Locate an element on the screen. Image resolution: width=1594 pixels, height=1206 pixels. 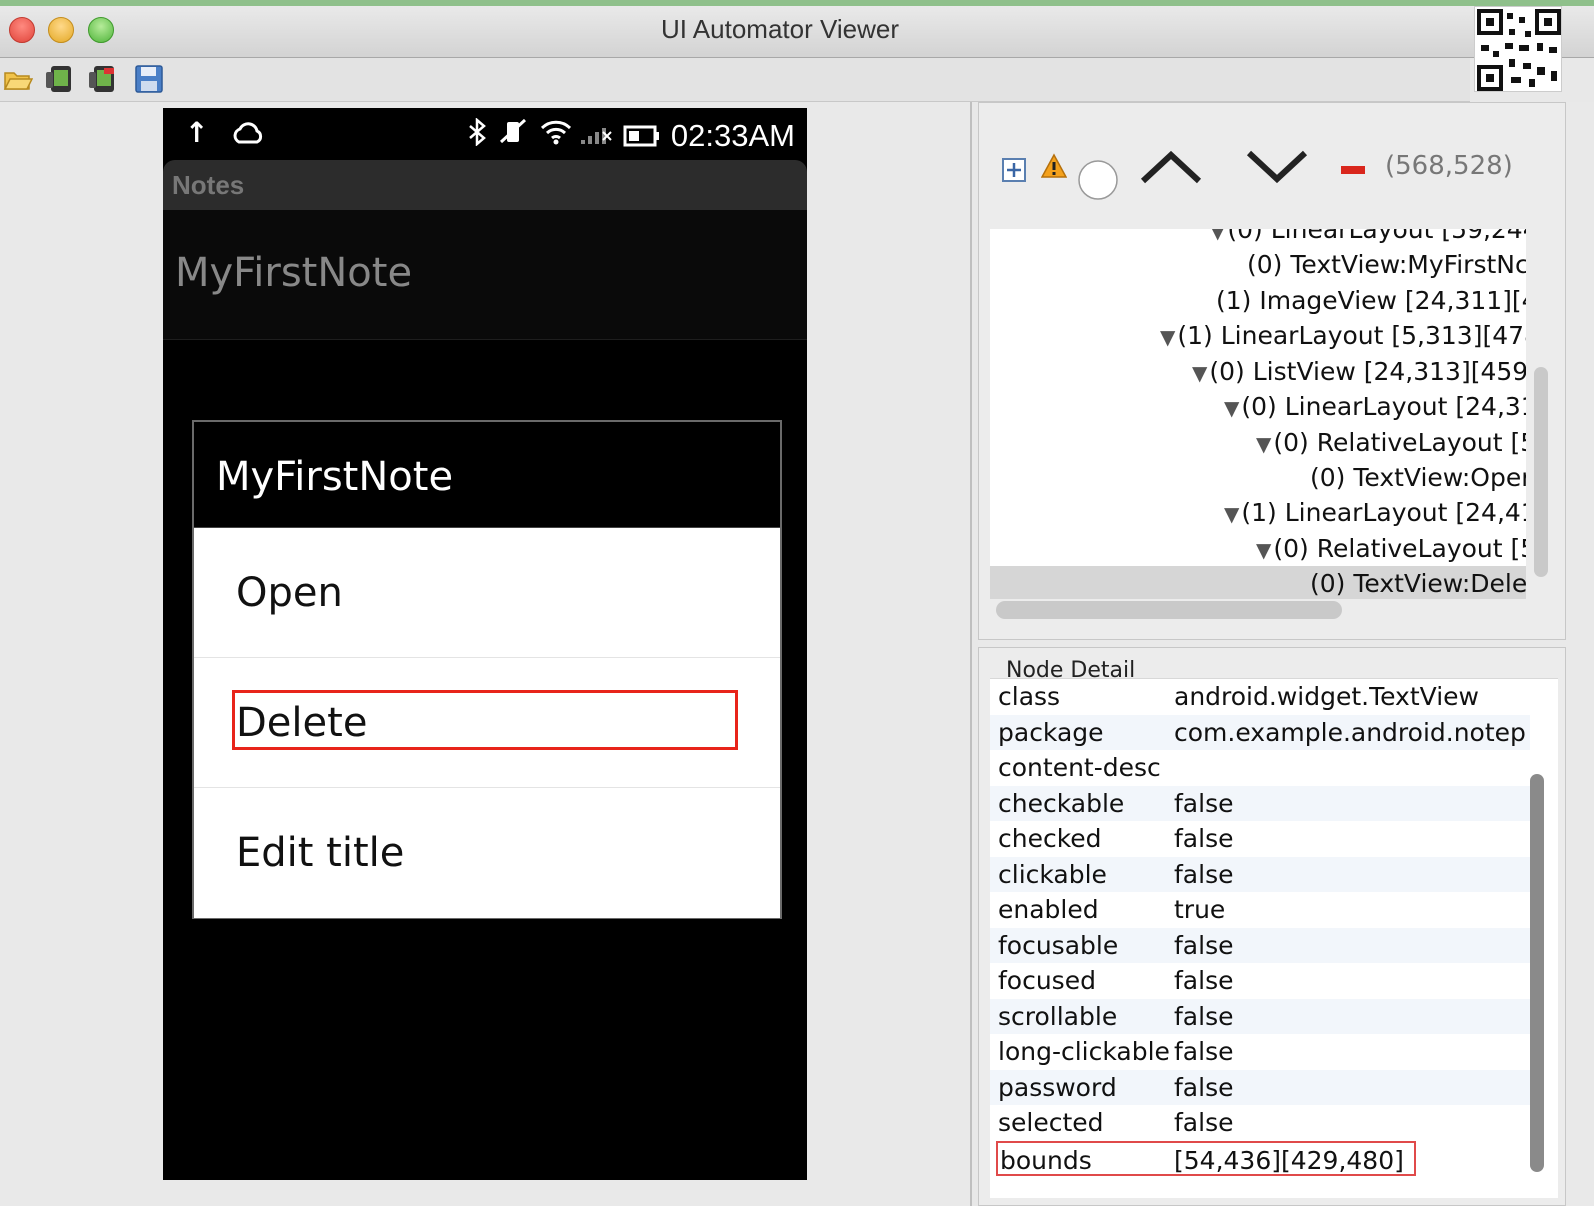
minus-icon is located at coordinates (1353, 170).